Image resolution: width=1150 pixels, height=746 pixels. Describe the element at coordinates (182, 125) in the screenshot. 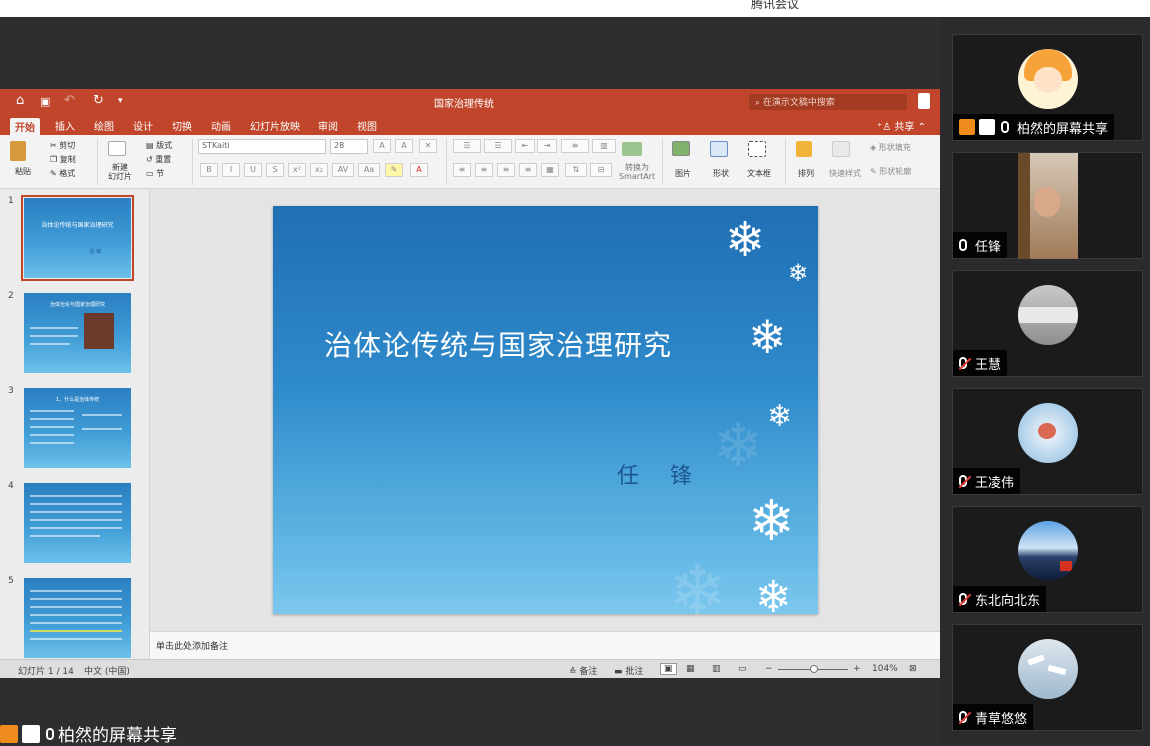

I see `tab-transitions: 切换` at that location.